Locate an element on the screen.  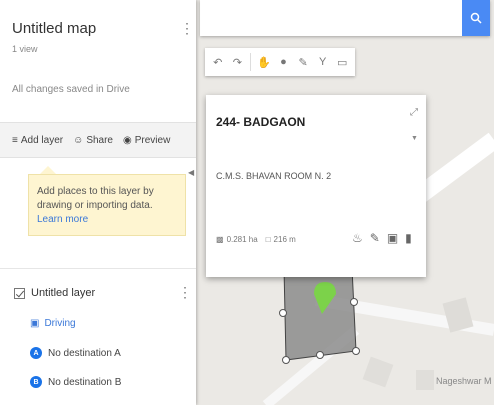
map-toolbar: ↶ ↷ ✋ ● ✎ Y ▭ is located at coordinates (280, 62).